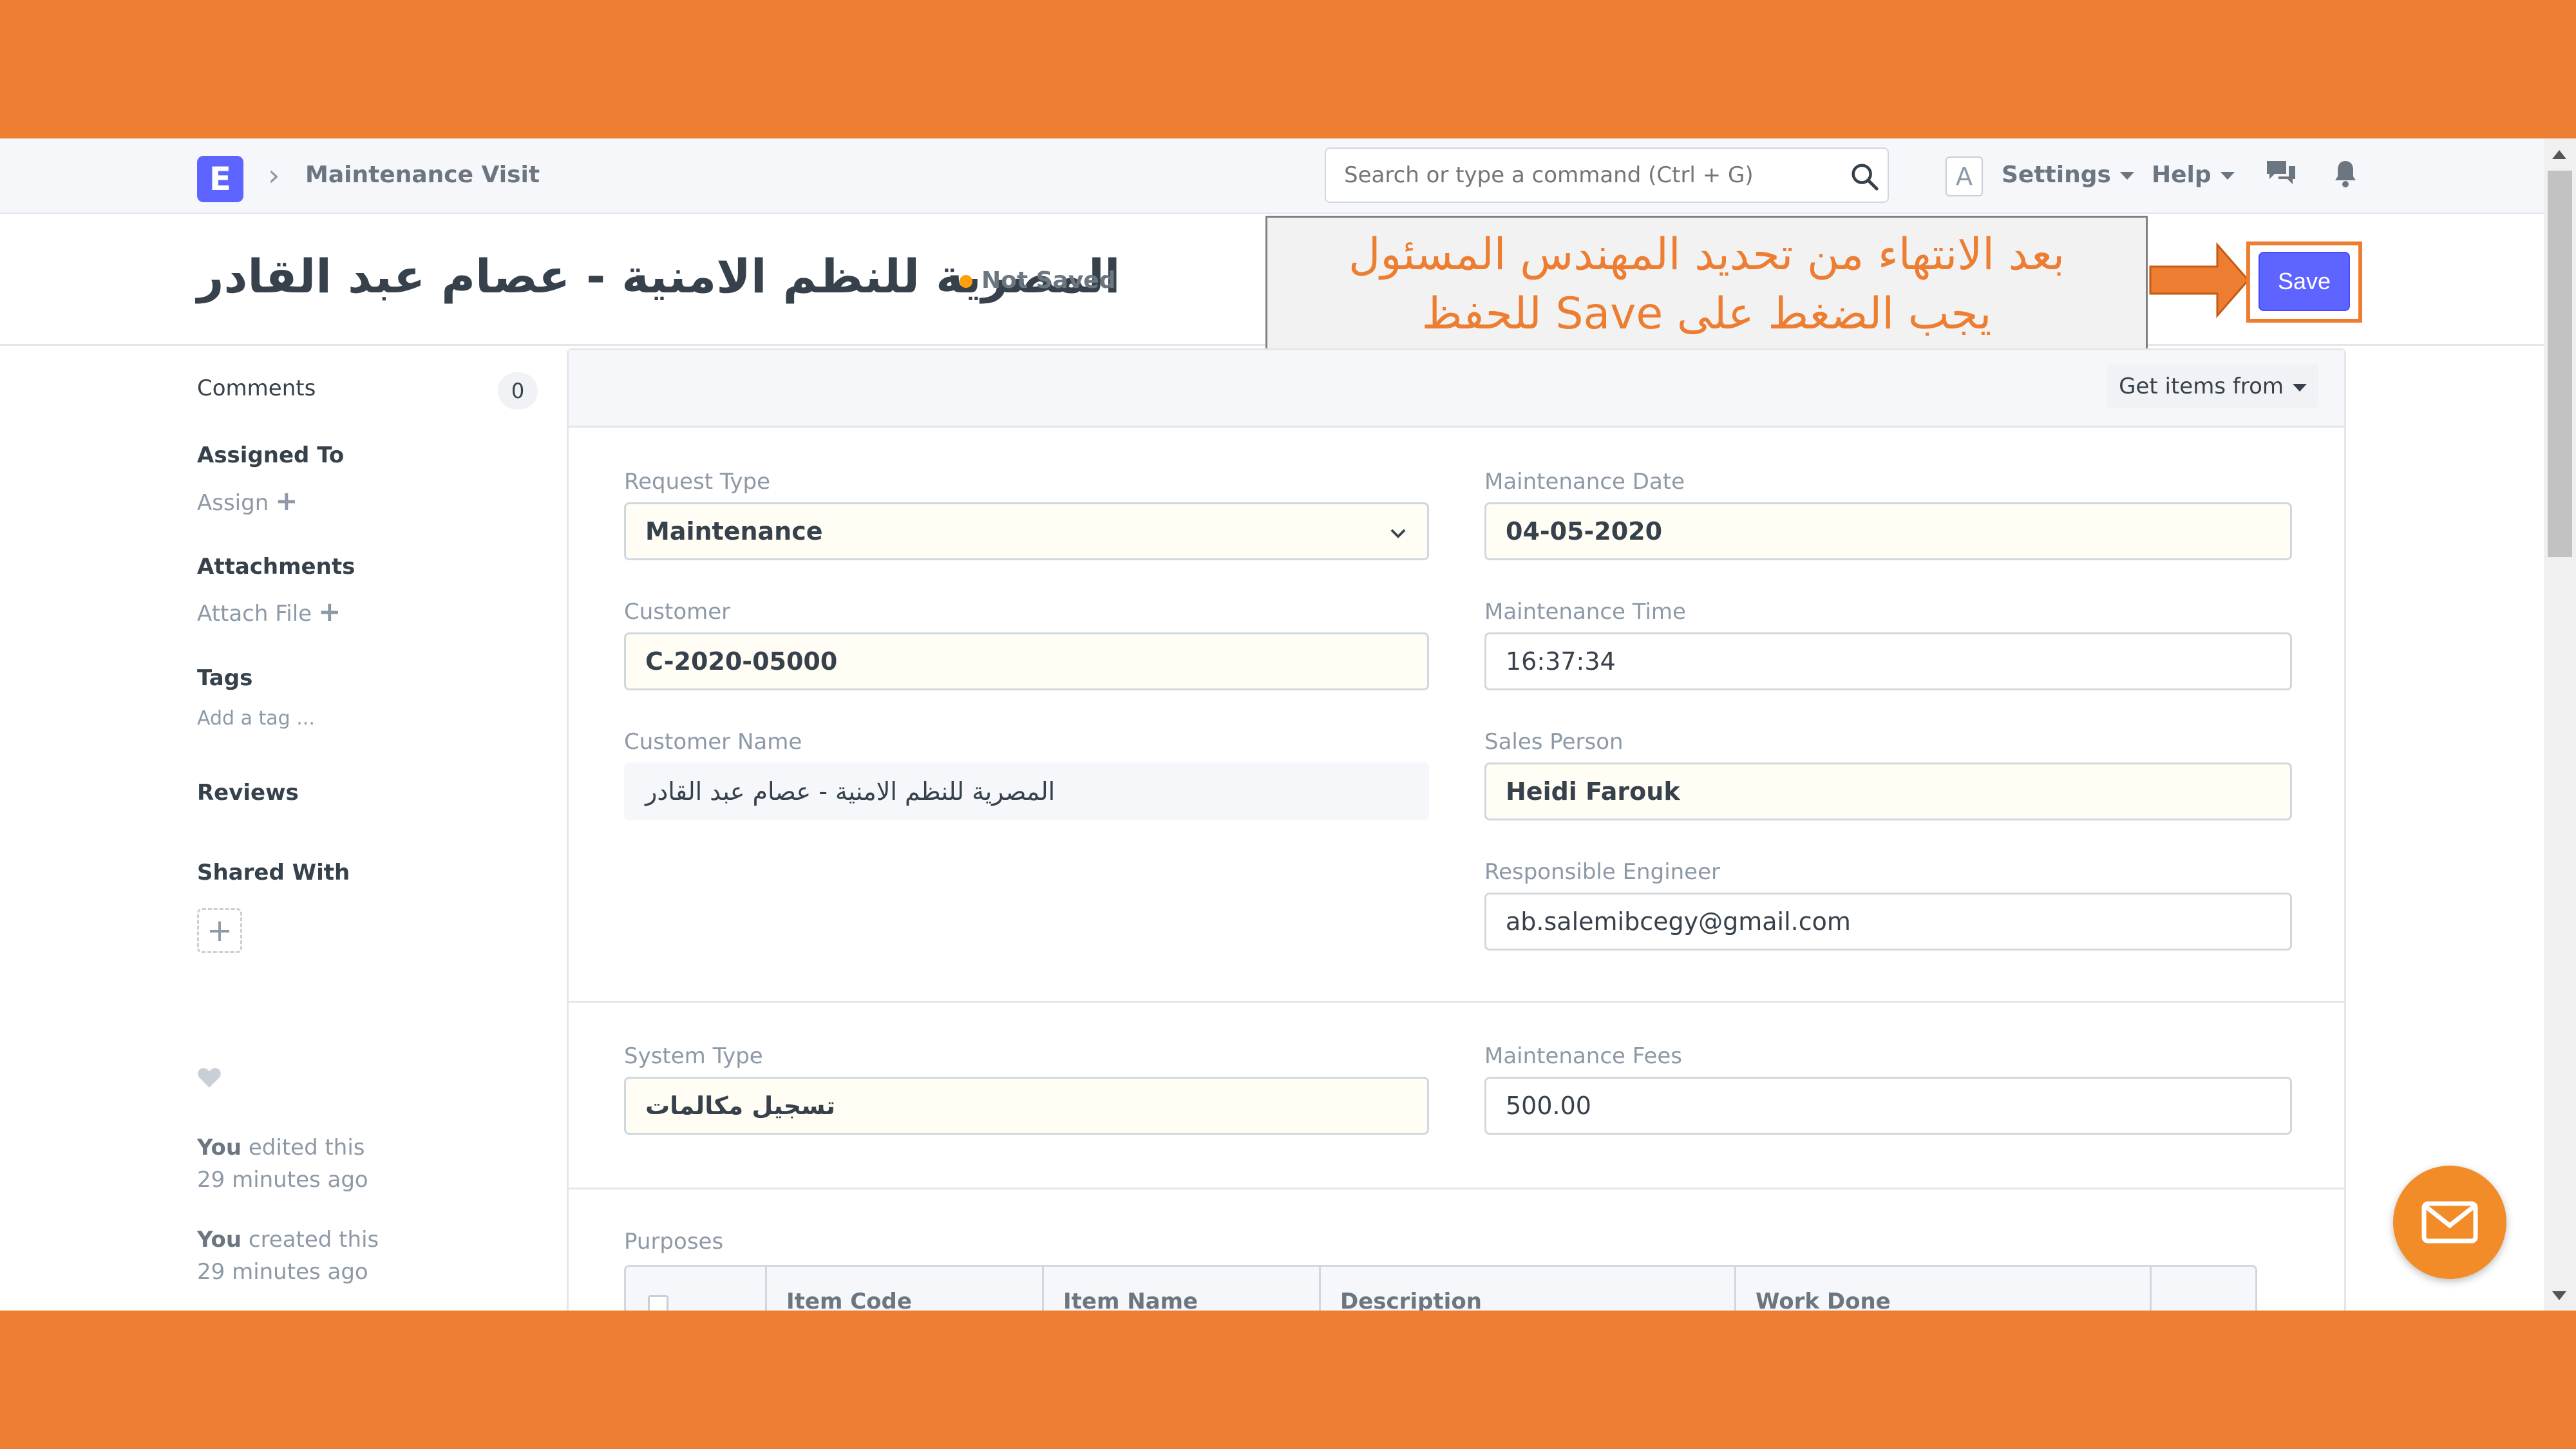 Image resolution: width=2576 pixels, height=1449 pixels. What do you see at coordinates (248, 793) in the screenshot?
I see `sidebar-reviews-label: Reviews` at bounding box center [248, 793].